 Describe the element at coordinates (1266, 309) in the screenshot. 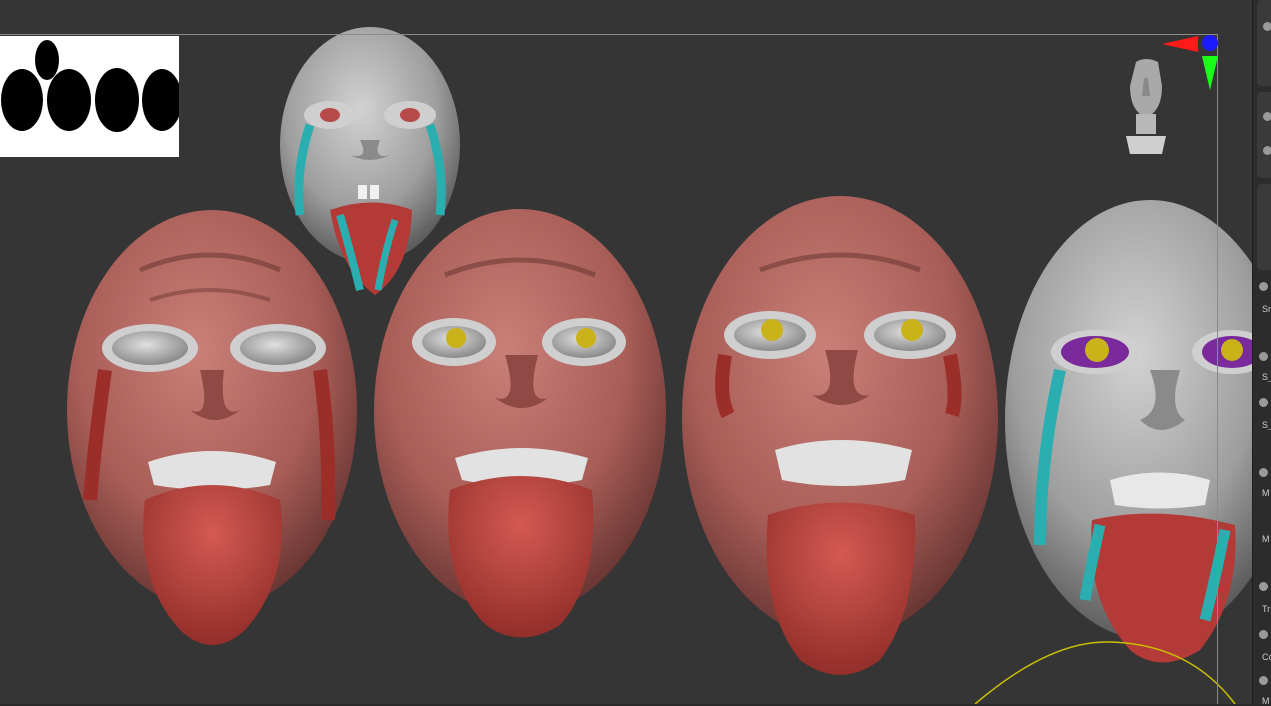

I see `panel-label-1: Sn` at that location.